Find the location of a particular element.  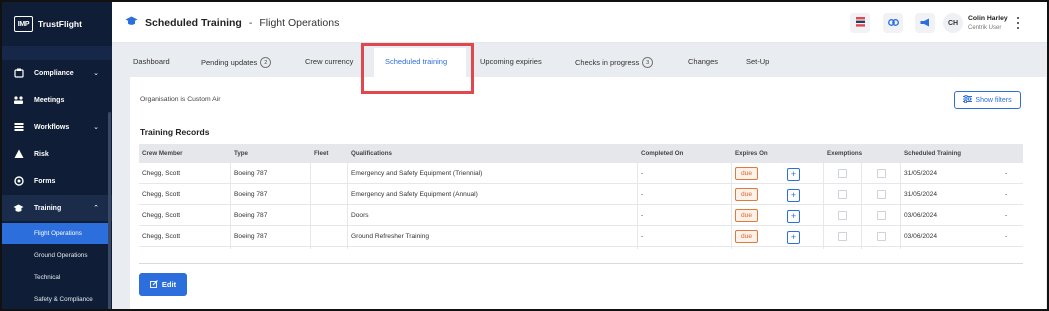

qualification-cell: Doors is located at coordinates (360, 215).